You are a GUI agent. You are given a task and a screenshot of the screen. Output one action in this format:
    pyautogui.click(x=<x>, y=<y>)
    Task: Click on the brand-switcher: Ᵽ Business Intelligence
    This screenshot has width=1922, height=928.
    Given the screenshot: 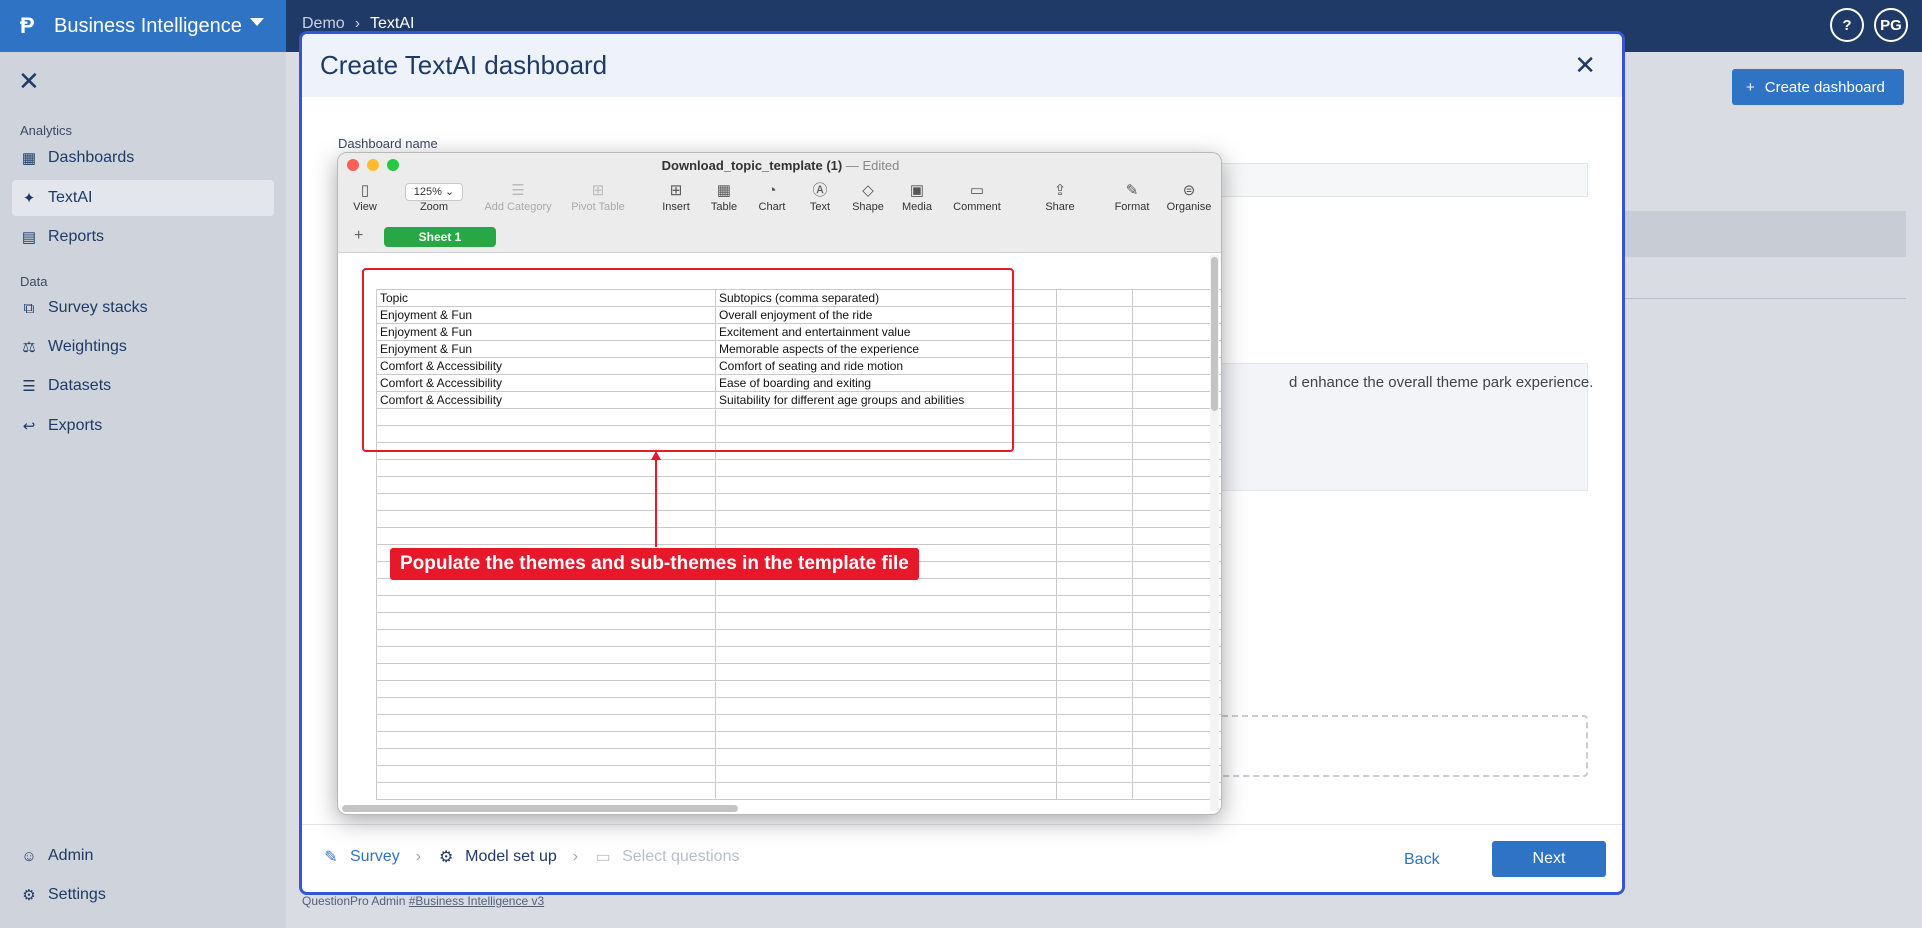 What is the action you would take?
    pyautogui.click(x=143, y=26)
    